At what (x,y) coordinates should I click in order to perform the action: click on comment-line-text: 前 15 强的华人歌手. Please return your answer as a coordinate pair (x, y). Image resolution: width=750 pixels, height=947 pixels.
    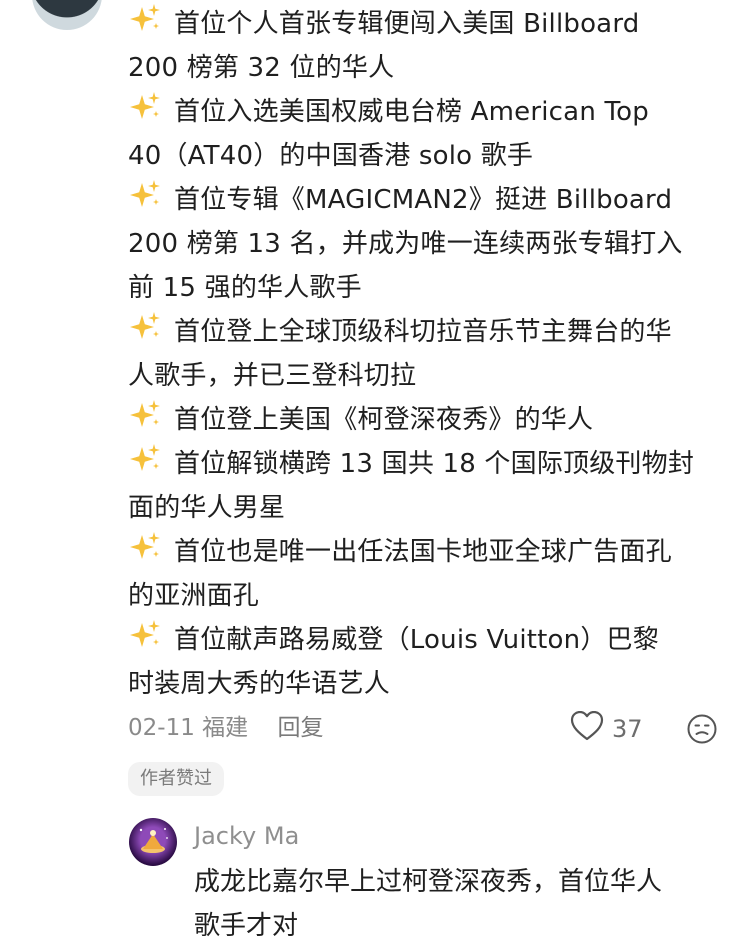
    Looking at the image, I should click on (245, 288).